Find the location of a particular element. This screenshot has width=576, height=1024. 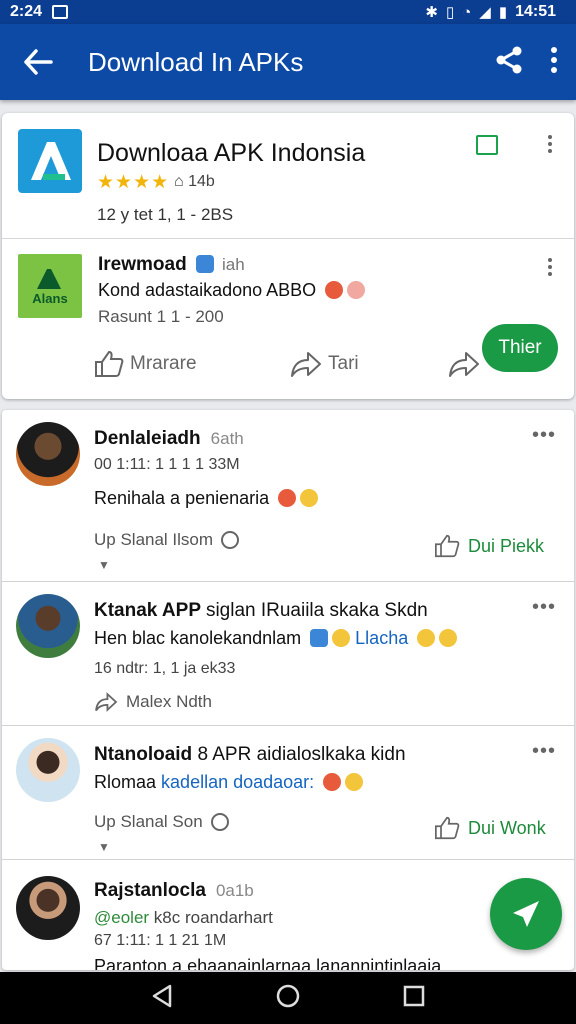

like-button: Mrarare is located at coordinates (145, 364).